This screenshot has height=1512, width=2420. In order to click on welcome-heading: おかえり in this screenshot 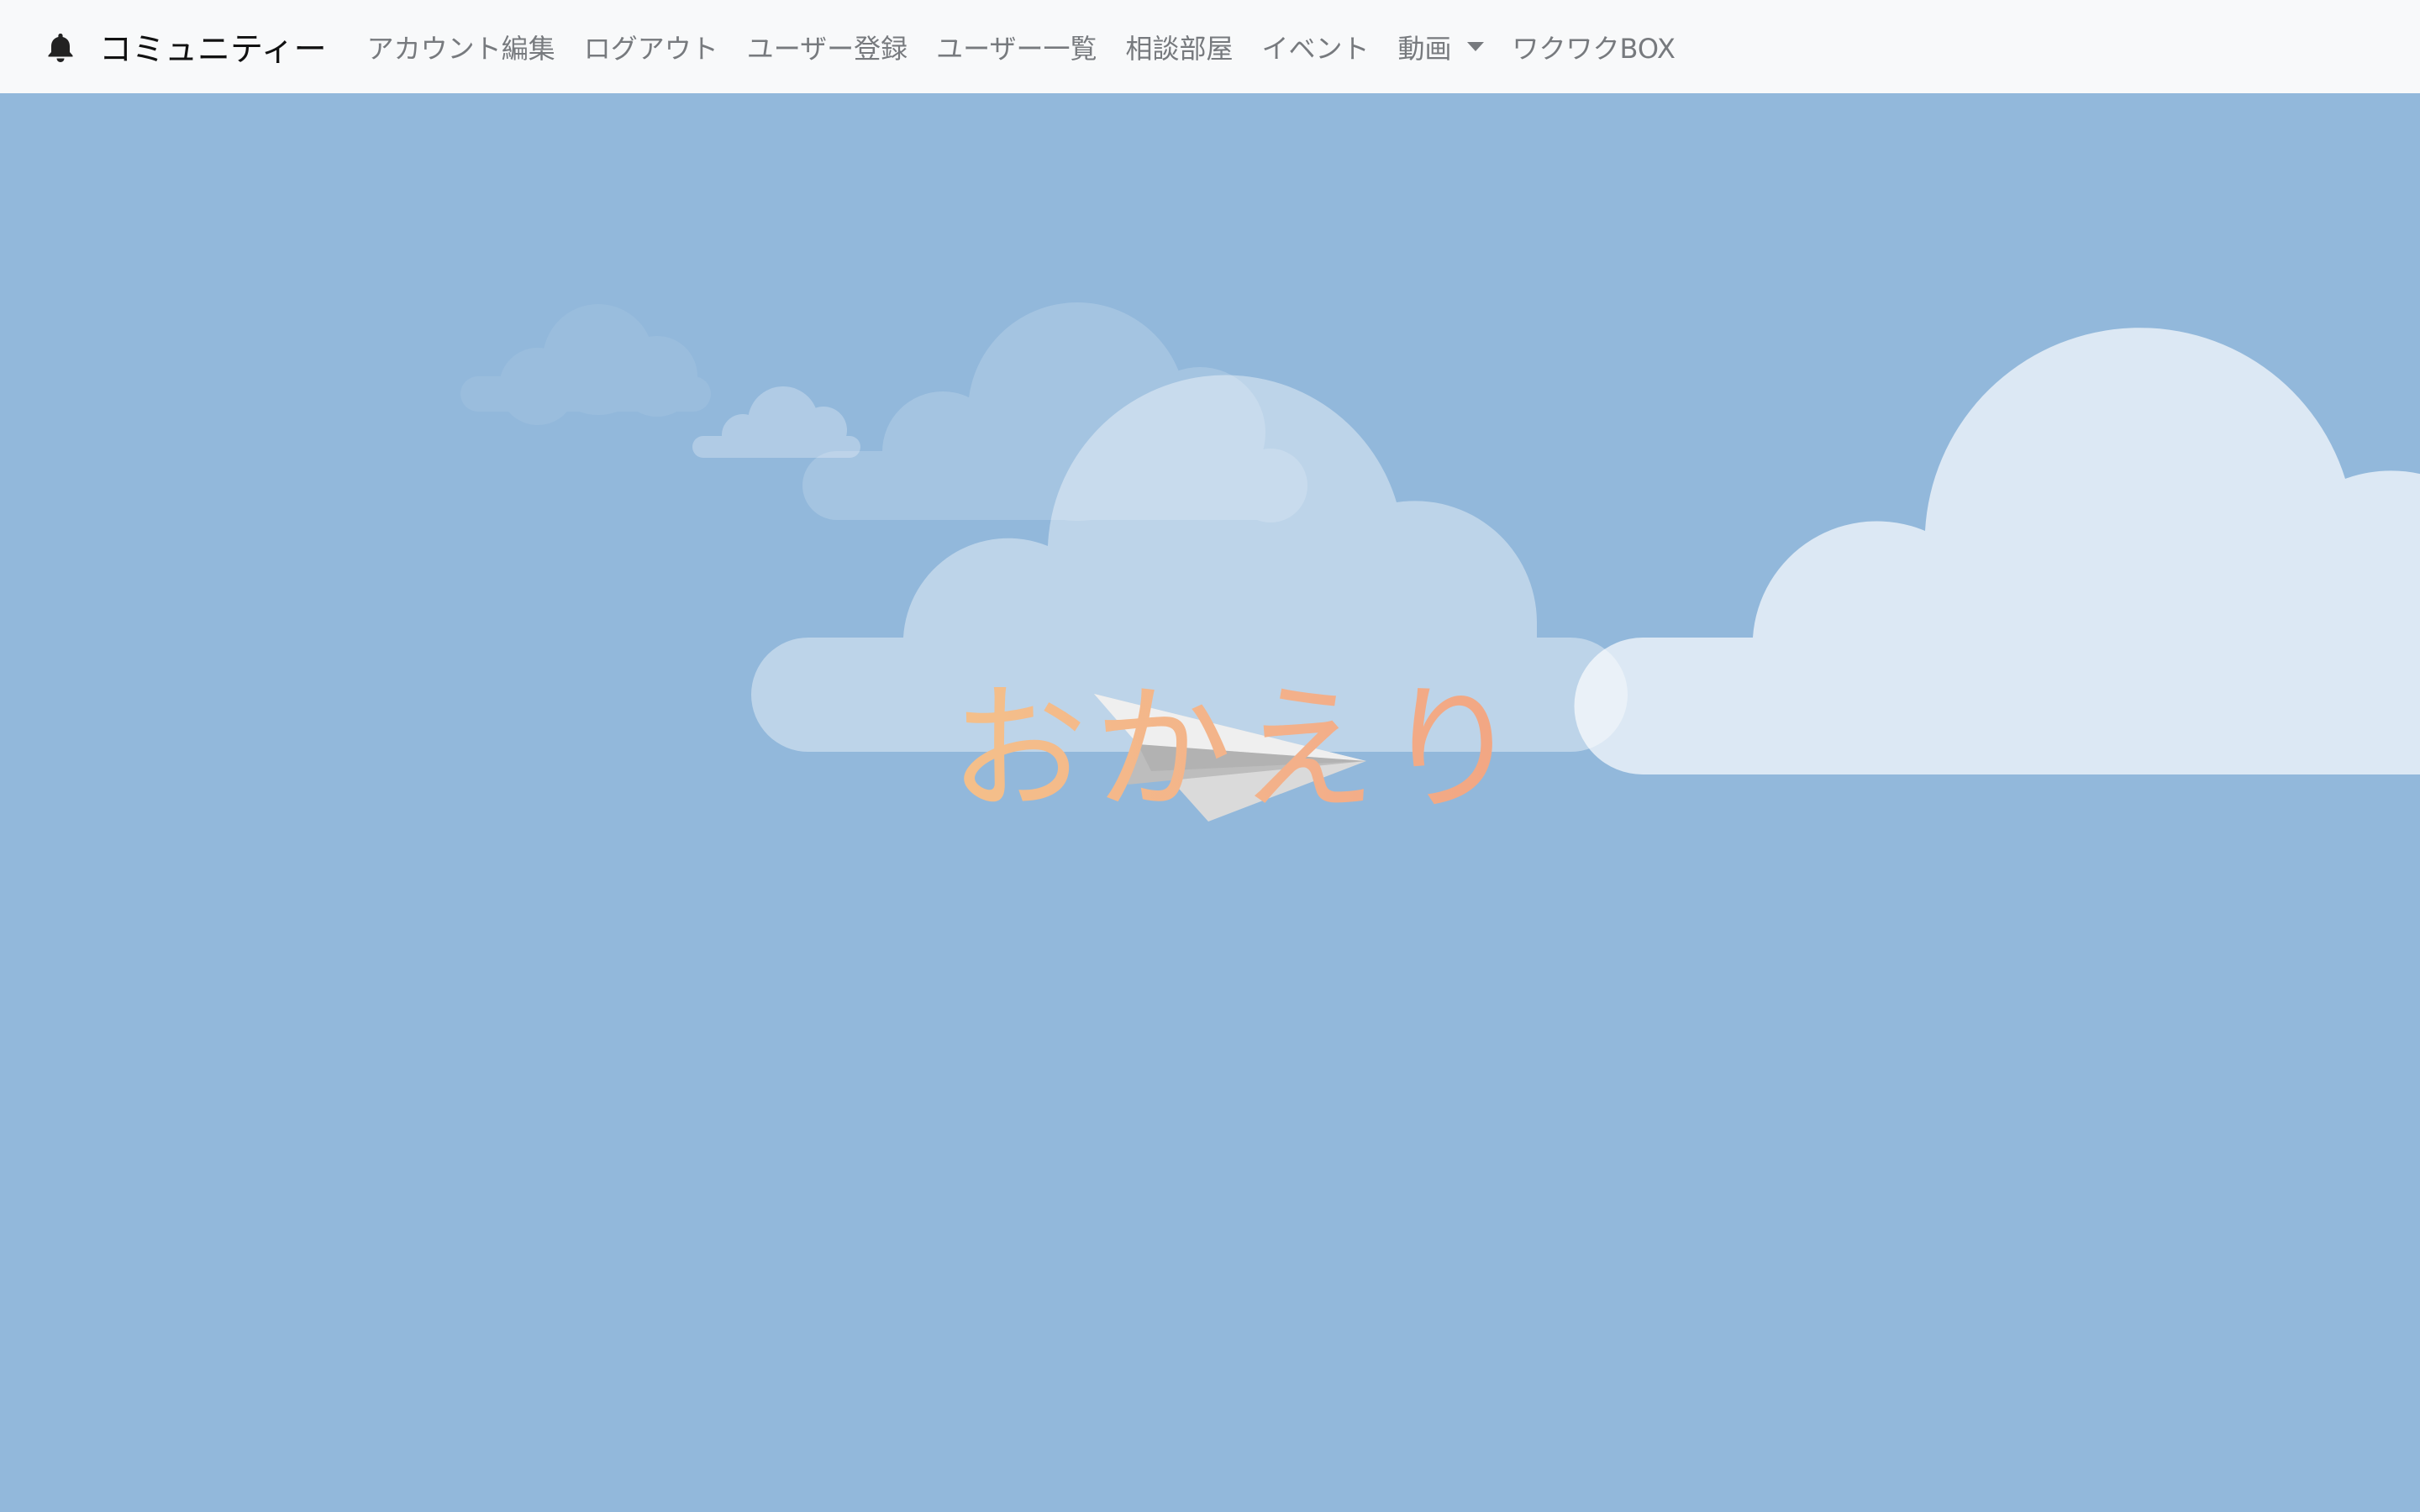, I will do `click(1239, 749)`.